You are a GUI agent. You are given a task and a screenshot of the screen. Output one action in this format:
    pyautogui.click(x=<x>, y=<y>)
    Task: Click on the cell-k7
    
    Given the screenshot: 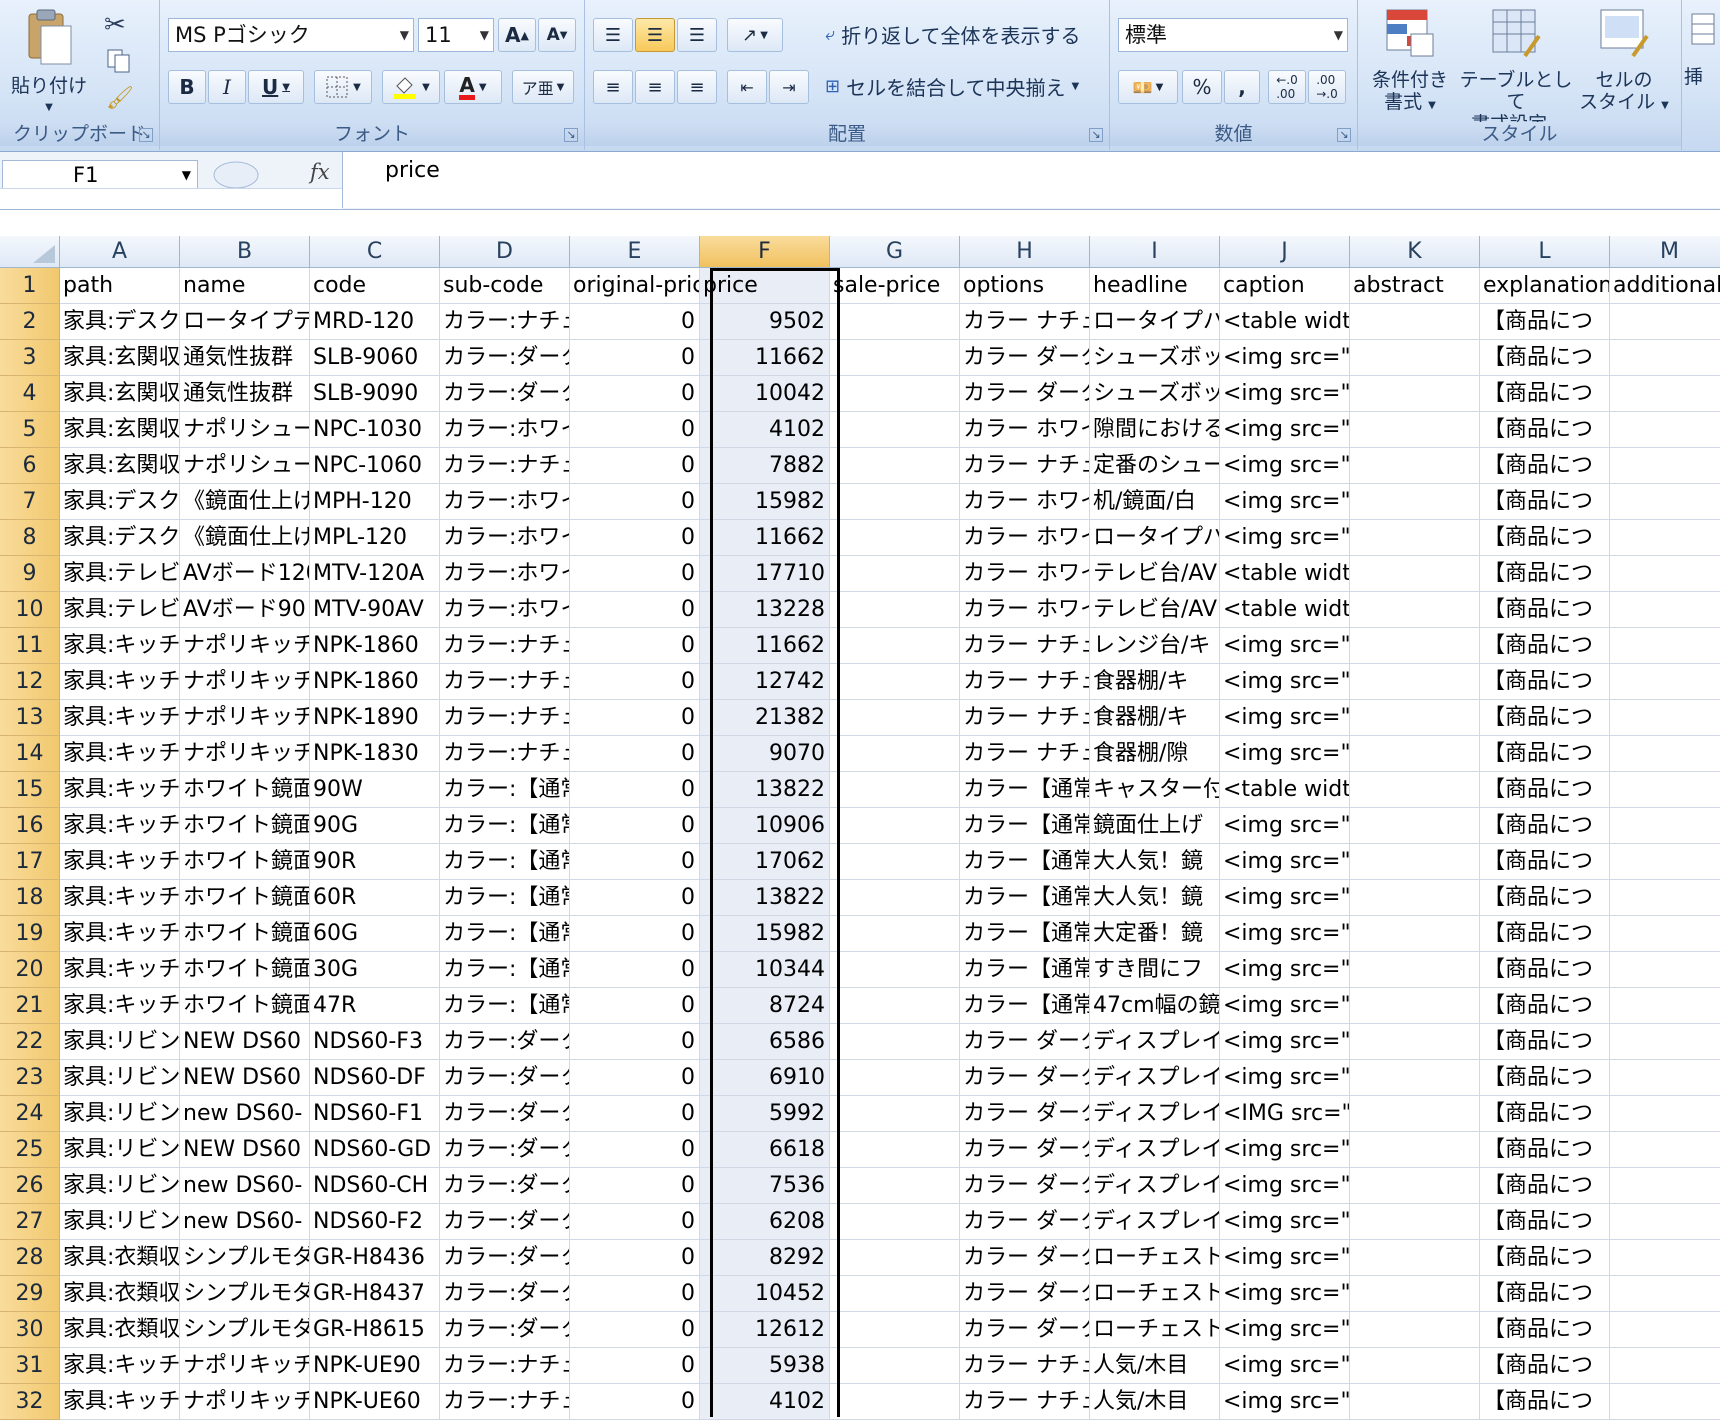 What is the action you would take?
    pyautogui.click(x=1415, y=502)
    